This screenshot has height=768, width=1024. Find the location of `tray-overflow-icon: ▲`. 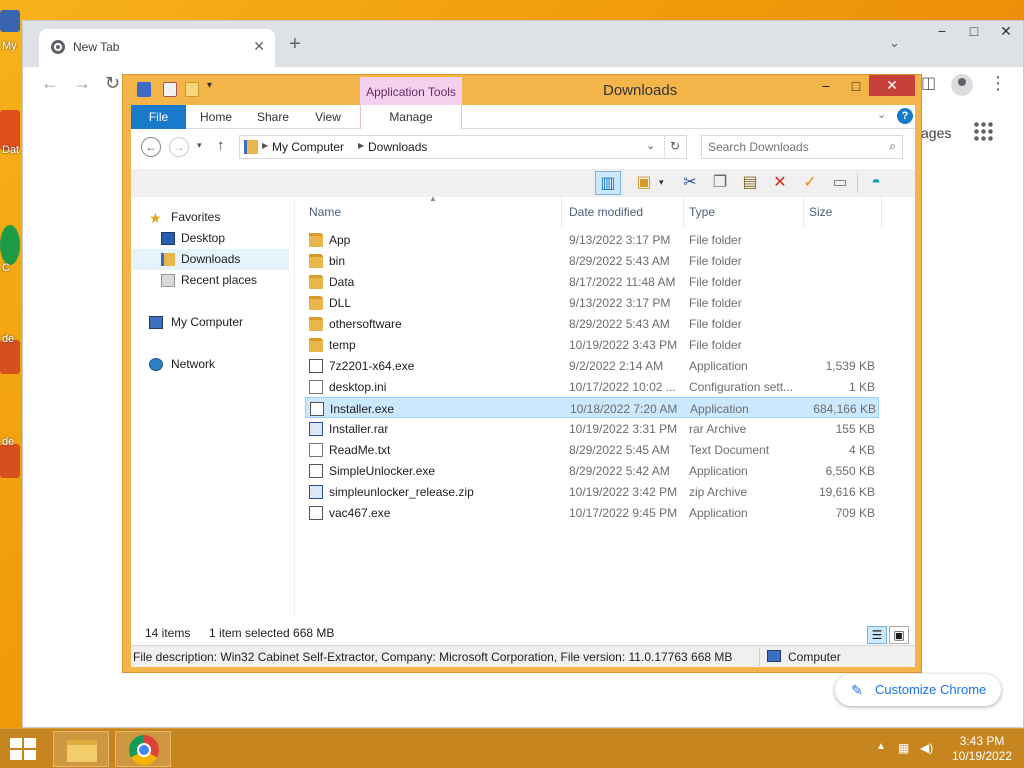

tray-overflow-icon: ▲ is located at coordinates (881, 746).